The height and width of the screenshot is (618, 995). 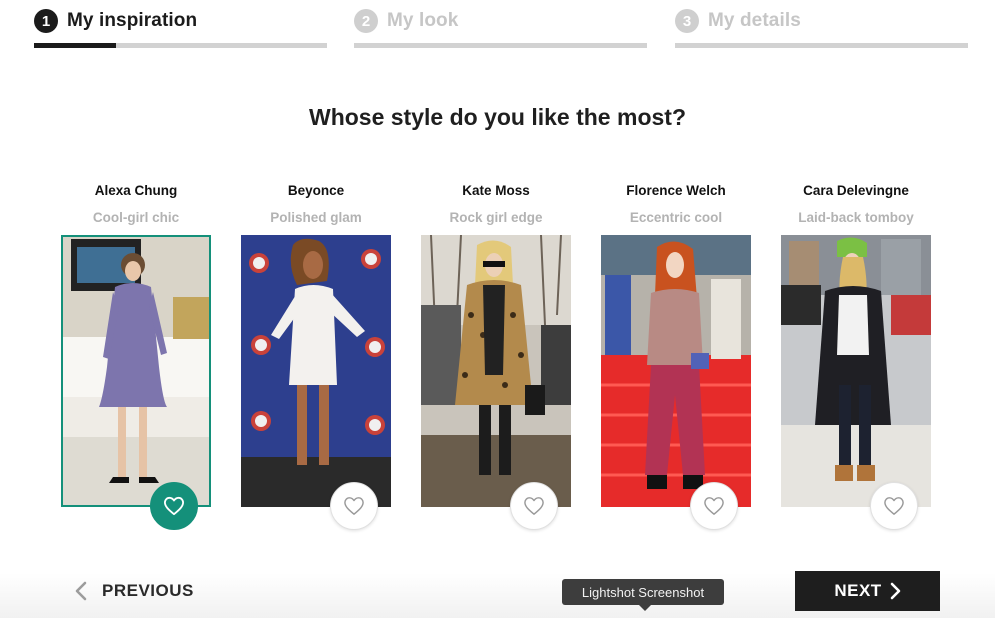 I want to click on florence-welch-photo, so click(x=676, y=371).